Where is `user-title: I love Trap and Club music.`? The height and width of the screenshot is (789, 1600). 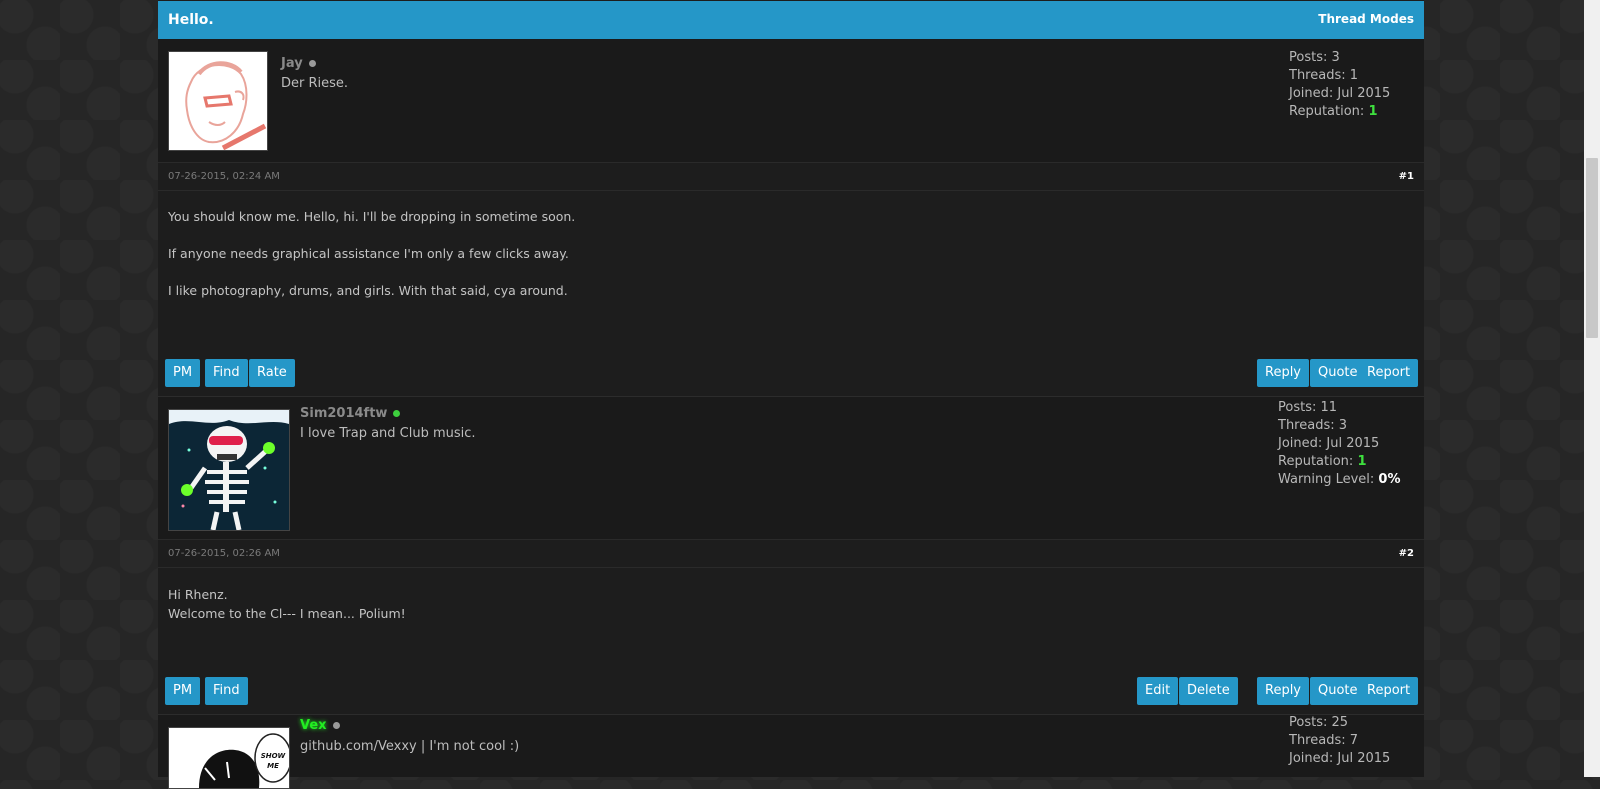
user-title: I love Trap and Club music. is located at coordinates (388, 433).